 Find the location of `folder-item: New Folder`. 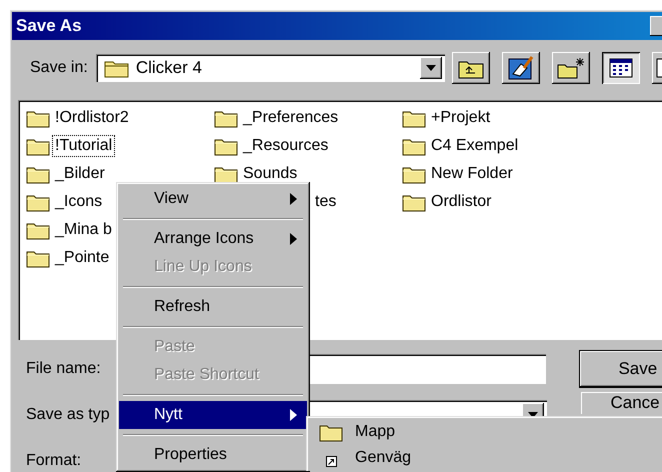

folder-item: New Folder is located at coordinates (472, 174).